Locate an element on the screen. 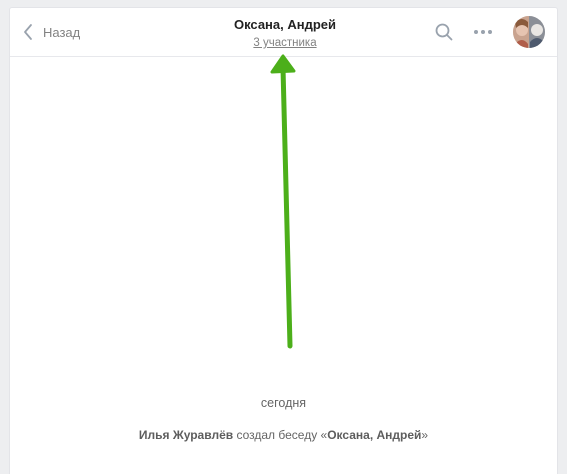  more-button is located at coordinates (483, 32).